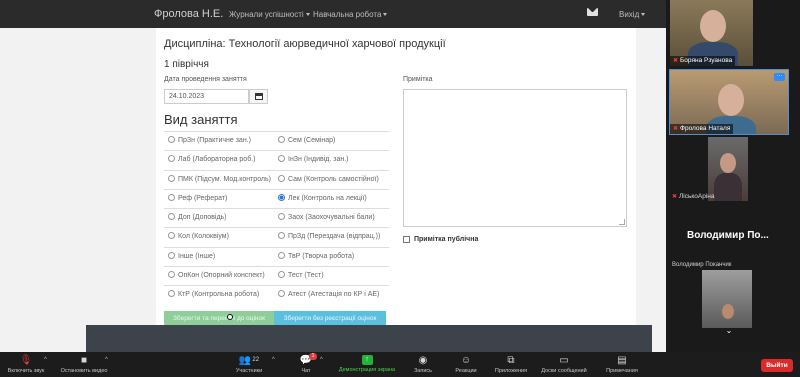  I want to click on record-button: ◉ Запись, so click(423, 364).